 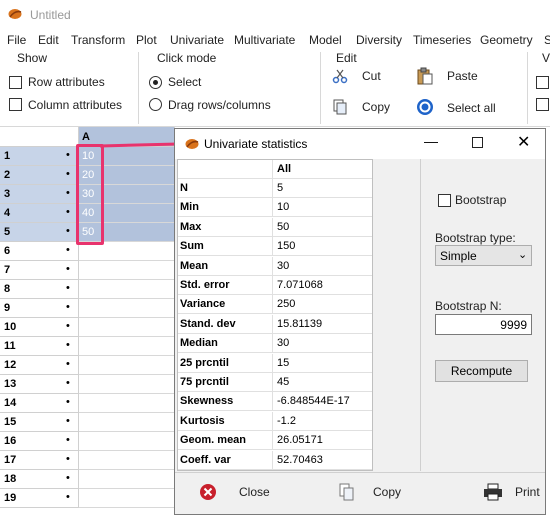 What do you see at coordinates (39, 175) in the screenshot?
I see `row-header: 2 •` at bounding box center [39, 175].